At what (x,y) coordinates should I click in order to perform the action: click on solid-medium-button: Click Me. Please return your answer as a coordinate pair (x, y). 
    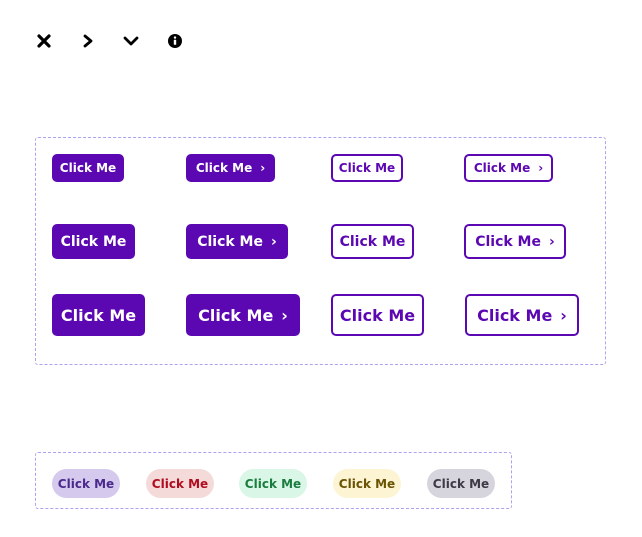
    Looking at the image, I should click on (93, 241).